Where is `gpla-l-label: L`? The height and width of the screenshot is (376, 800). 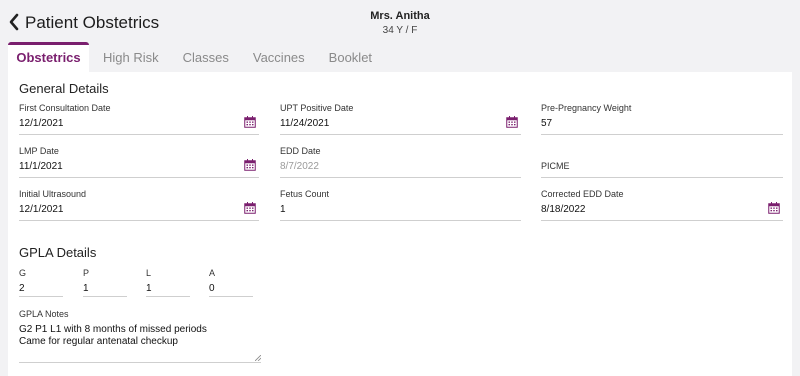 gpla-l-label: L is located at coordinates (149, 273).